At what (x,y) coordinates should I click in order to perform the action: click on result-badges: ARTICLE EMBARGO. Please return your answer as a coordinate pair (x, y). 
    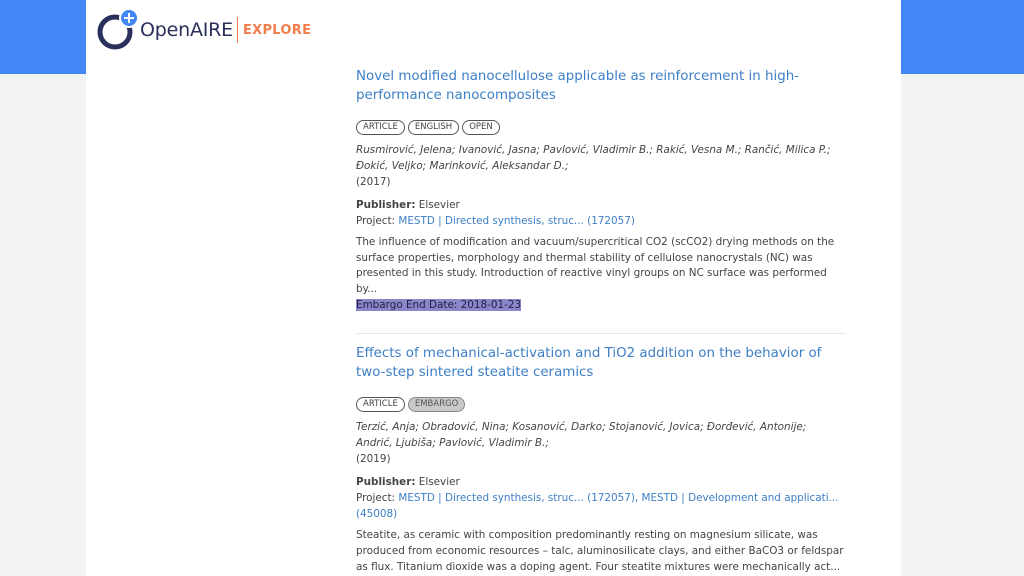
    Looking at the image, I should click on (601, 405).